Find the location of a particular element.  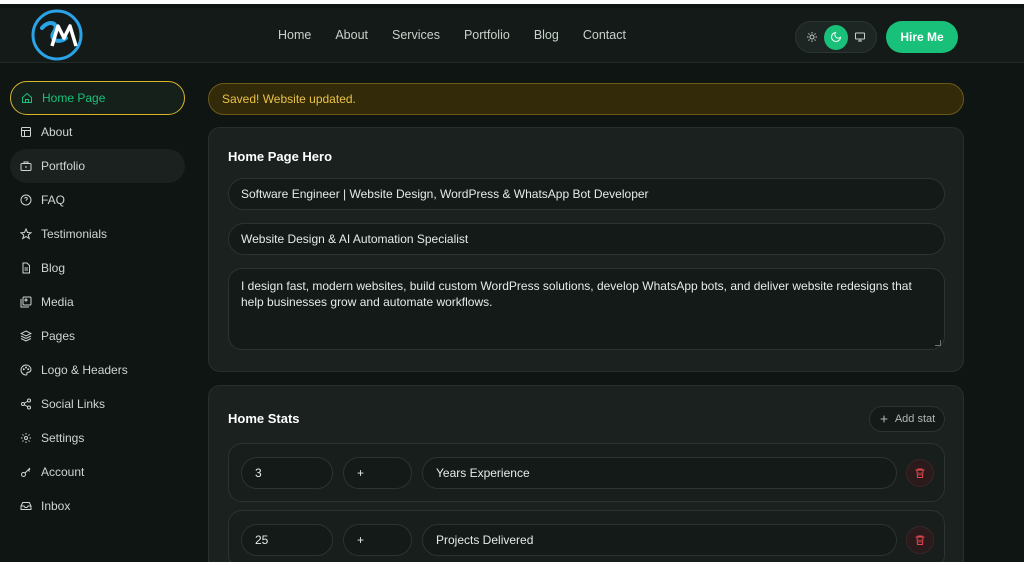

sun-icon is located at coordinates (812, 37).